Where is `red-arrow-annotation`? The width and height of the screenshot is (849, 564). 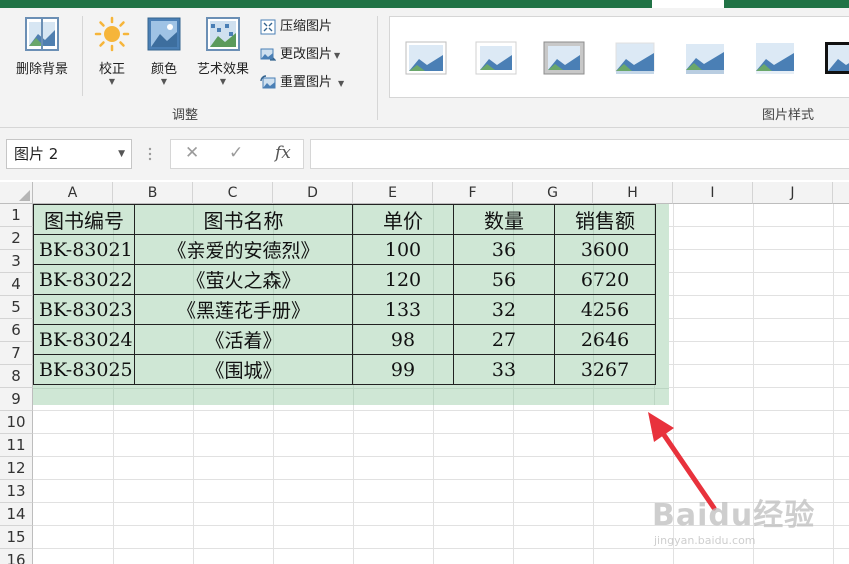
red-arrow-annotation is located at coordinates (682, 461).